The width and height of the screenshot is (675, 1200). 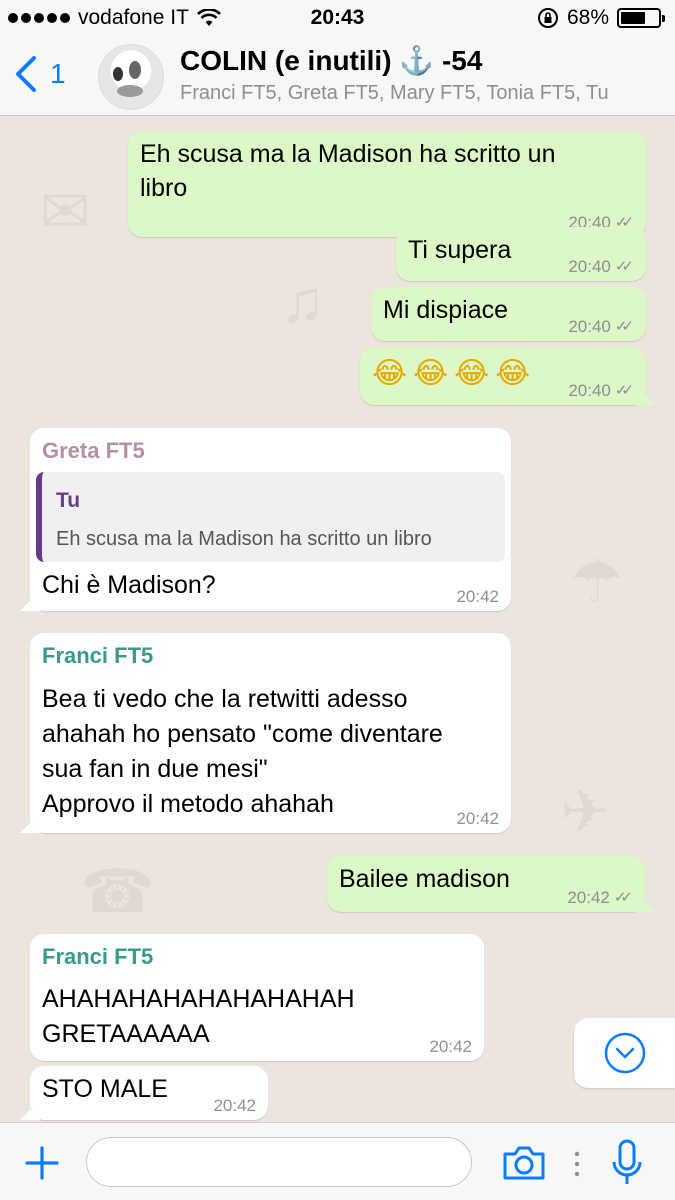 I want to click on message-text: GRETAAAAAA, so click(x=126, y=1034).